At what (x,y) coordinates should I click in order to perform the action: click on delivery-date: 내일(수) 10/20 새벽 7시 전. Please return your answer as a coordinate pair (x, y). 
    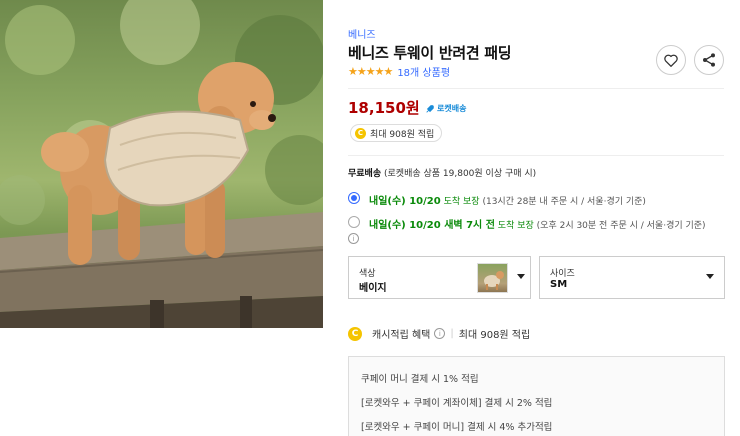
    Looking at the image, I should click on (432, 225).